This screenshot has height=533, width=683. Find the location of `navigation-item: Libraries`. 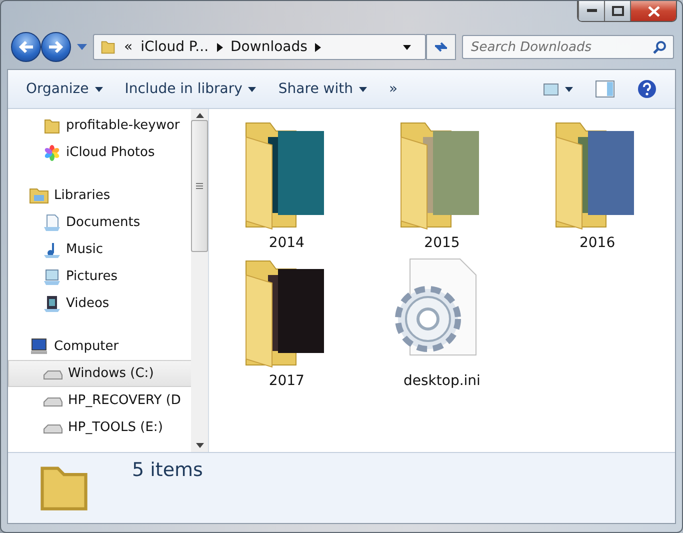

navigation-item: Libraries is located at coordinates (99, 195).